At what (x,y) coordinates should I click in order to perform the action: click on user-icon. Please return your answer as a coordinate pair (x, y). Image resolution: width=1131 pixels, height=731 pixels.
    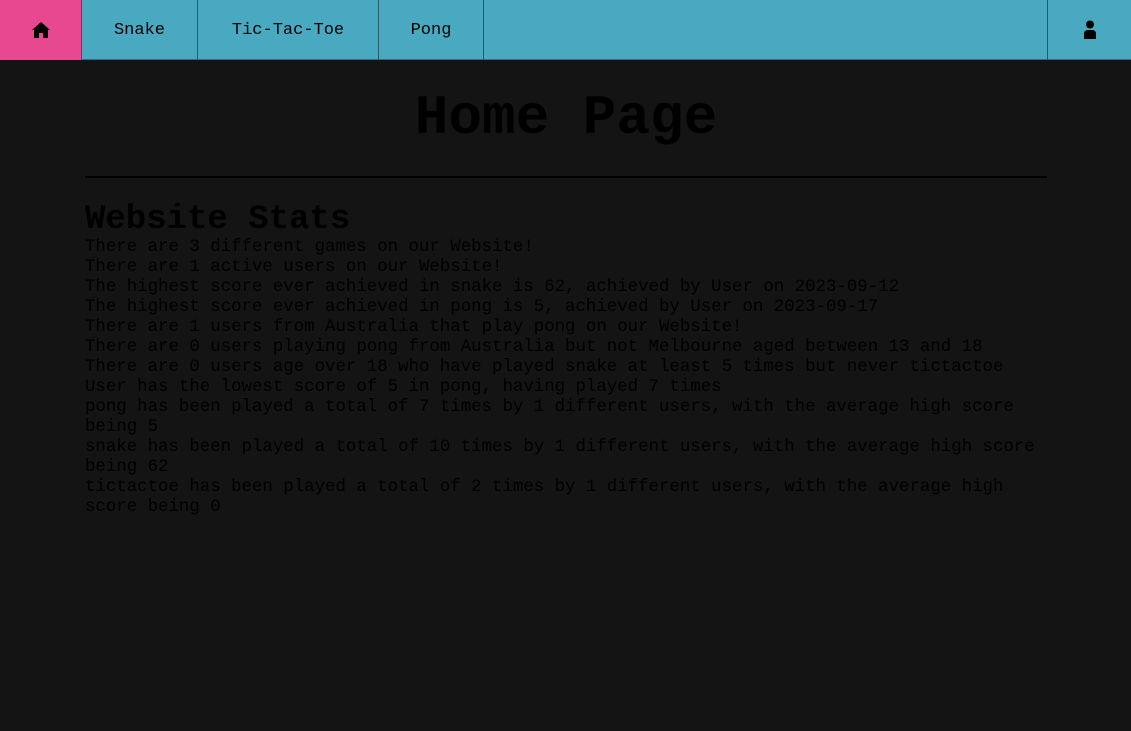
    Looking at the image, I should click on (1090, 30).